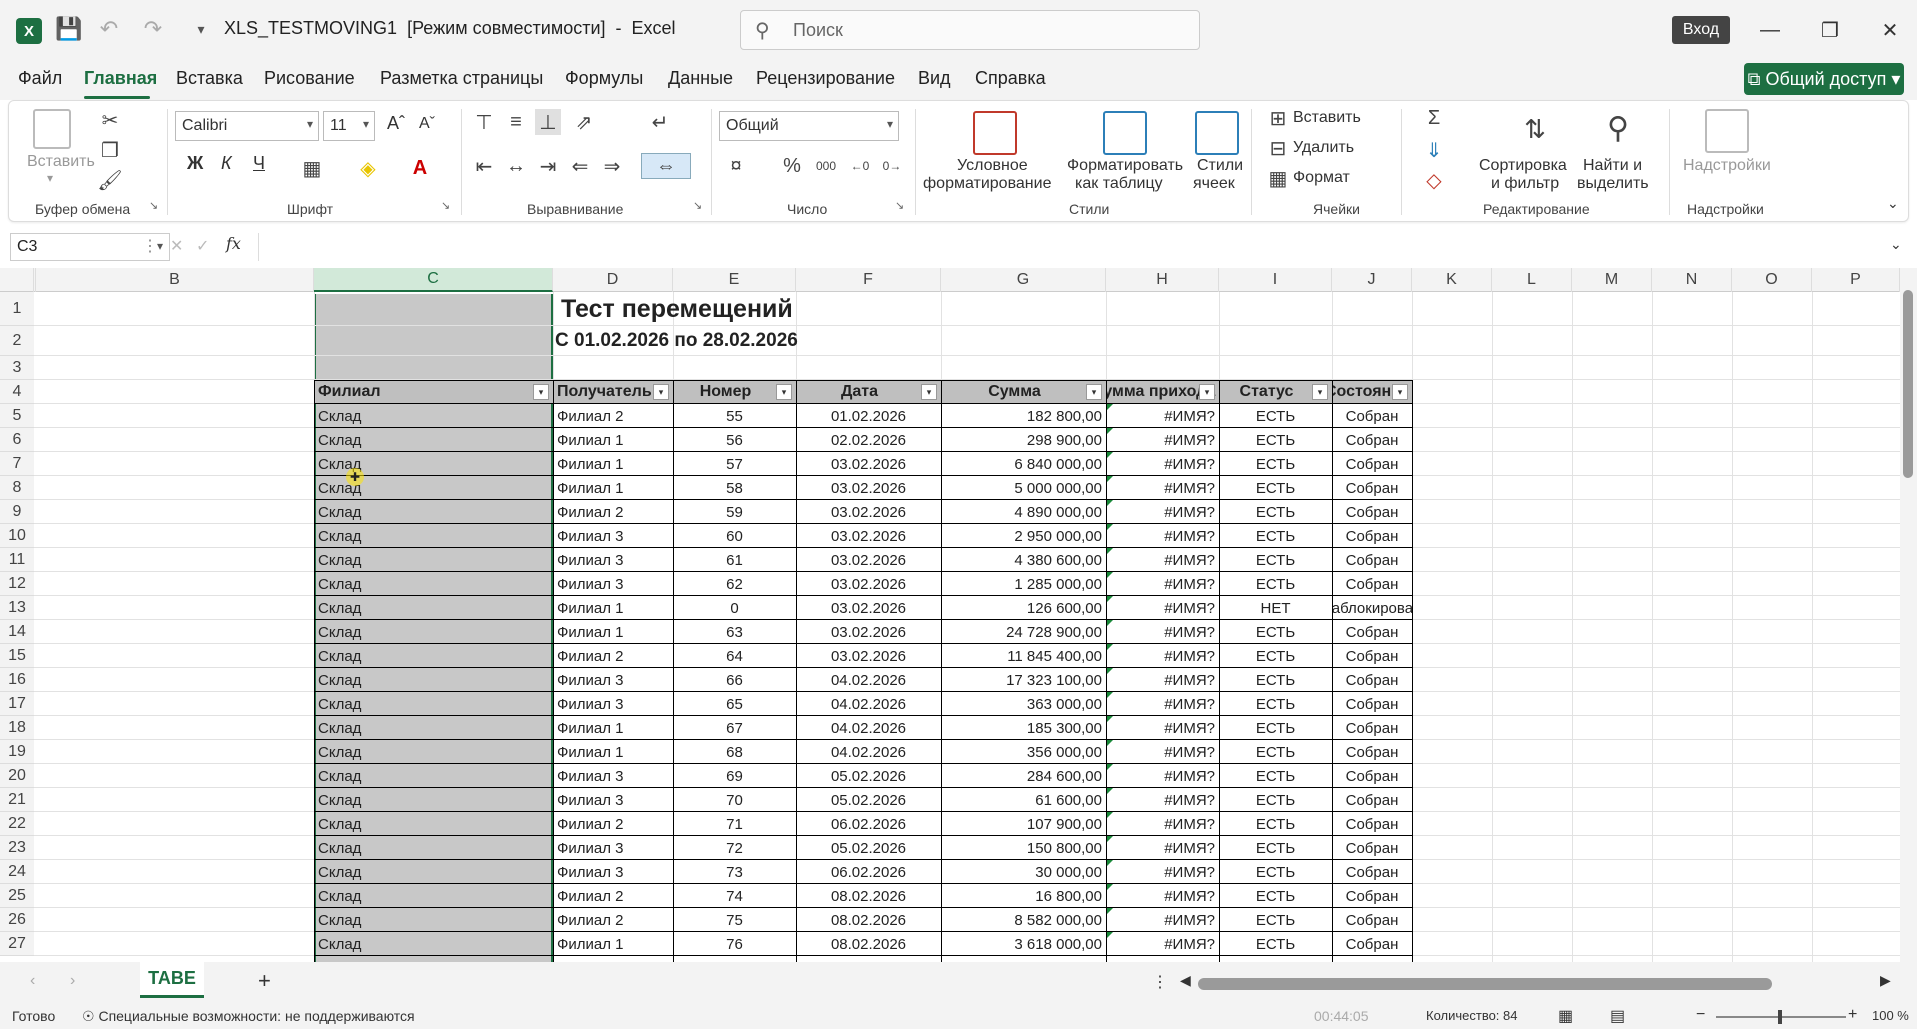 The image size is (1917, 1029). I want to click on insert-cells-button: Вставить, so click(1327, 118).